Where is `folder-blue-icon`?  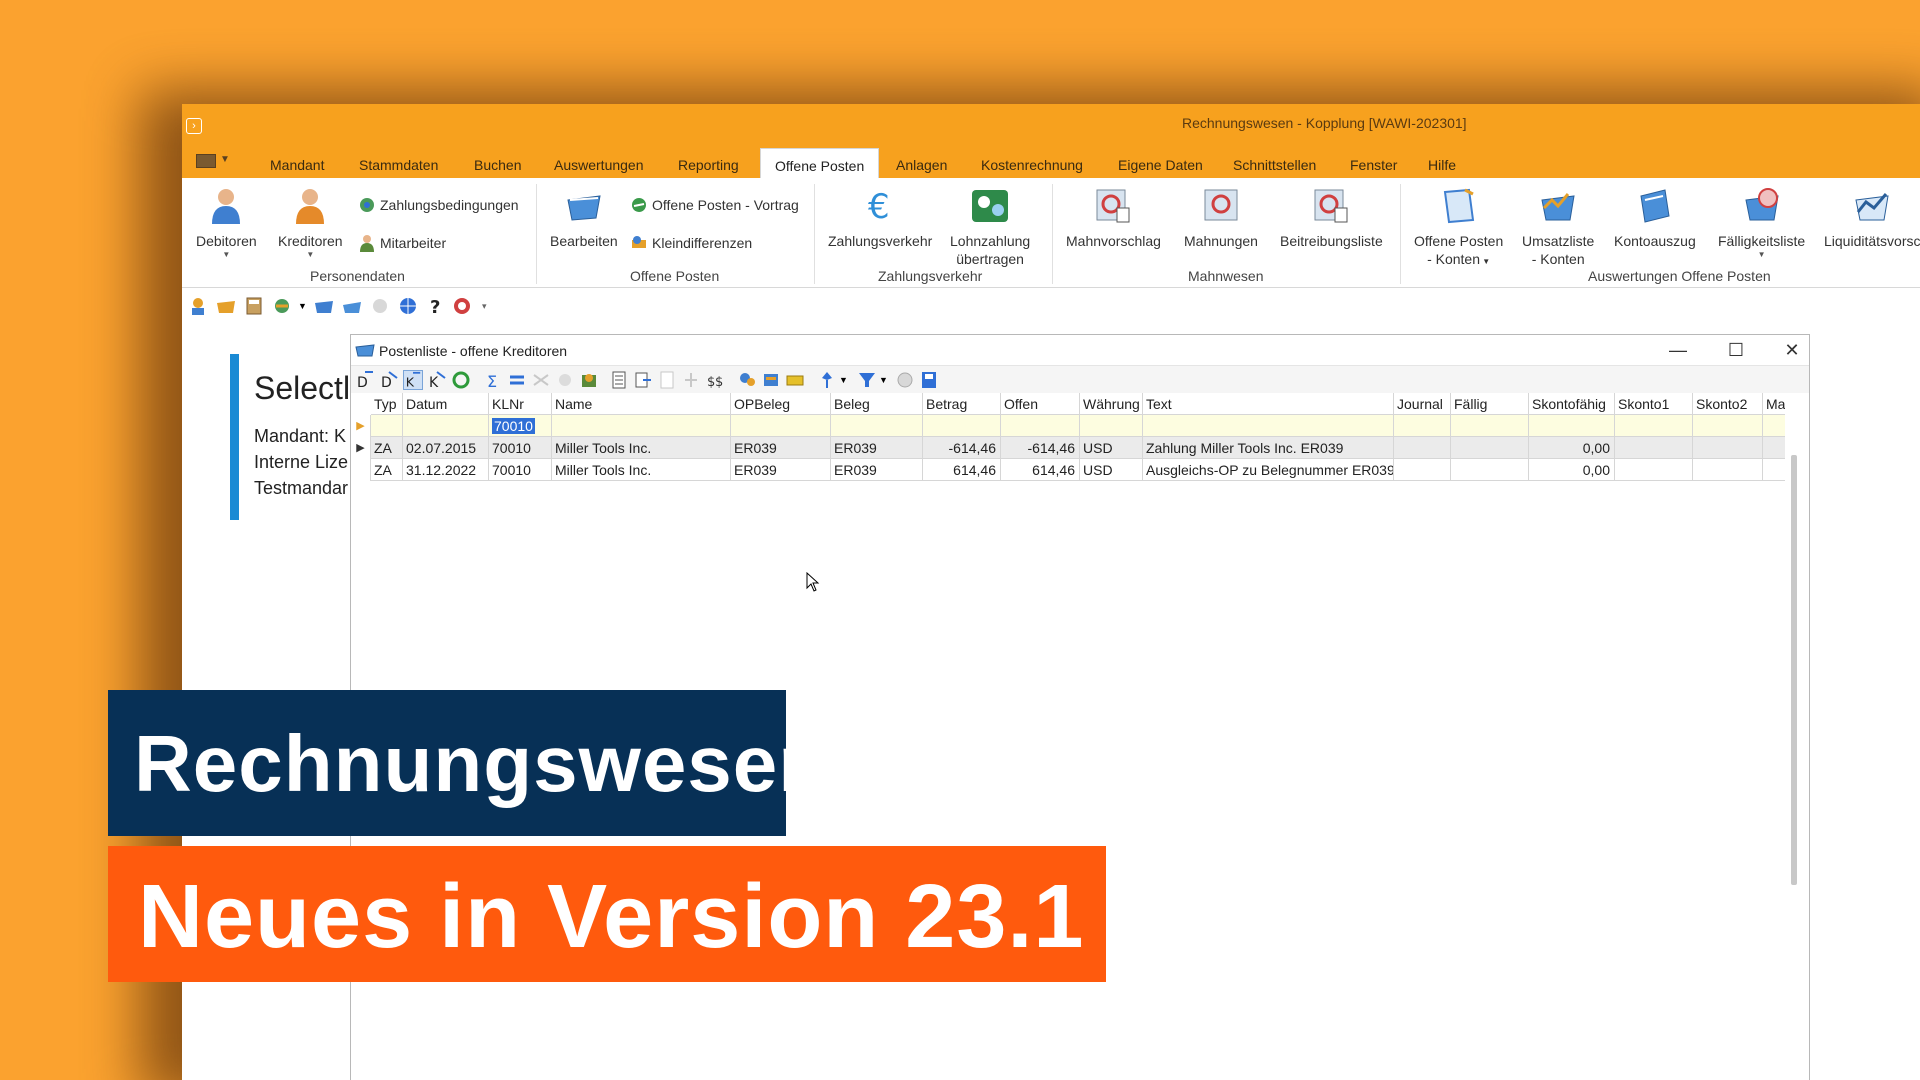
folder-blue-icon is located at coordinates (324, 306).